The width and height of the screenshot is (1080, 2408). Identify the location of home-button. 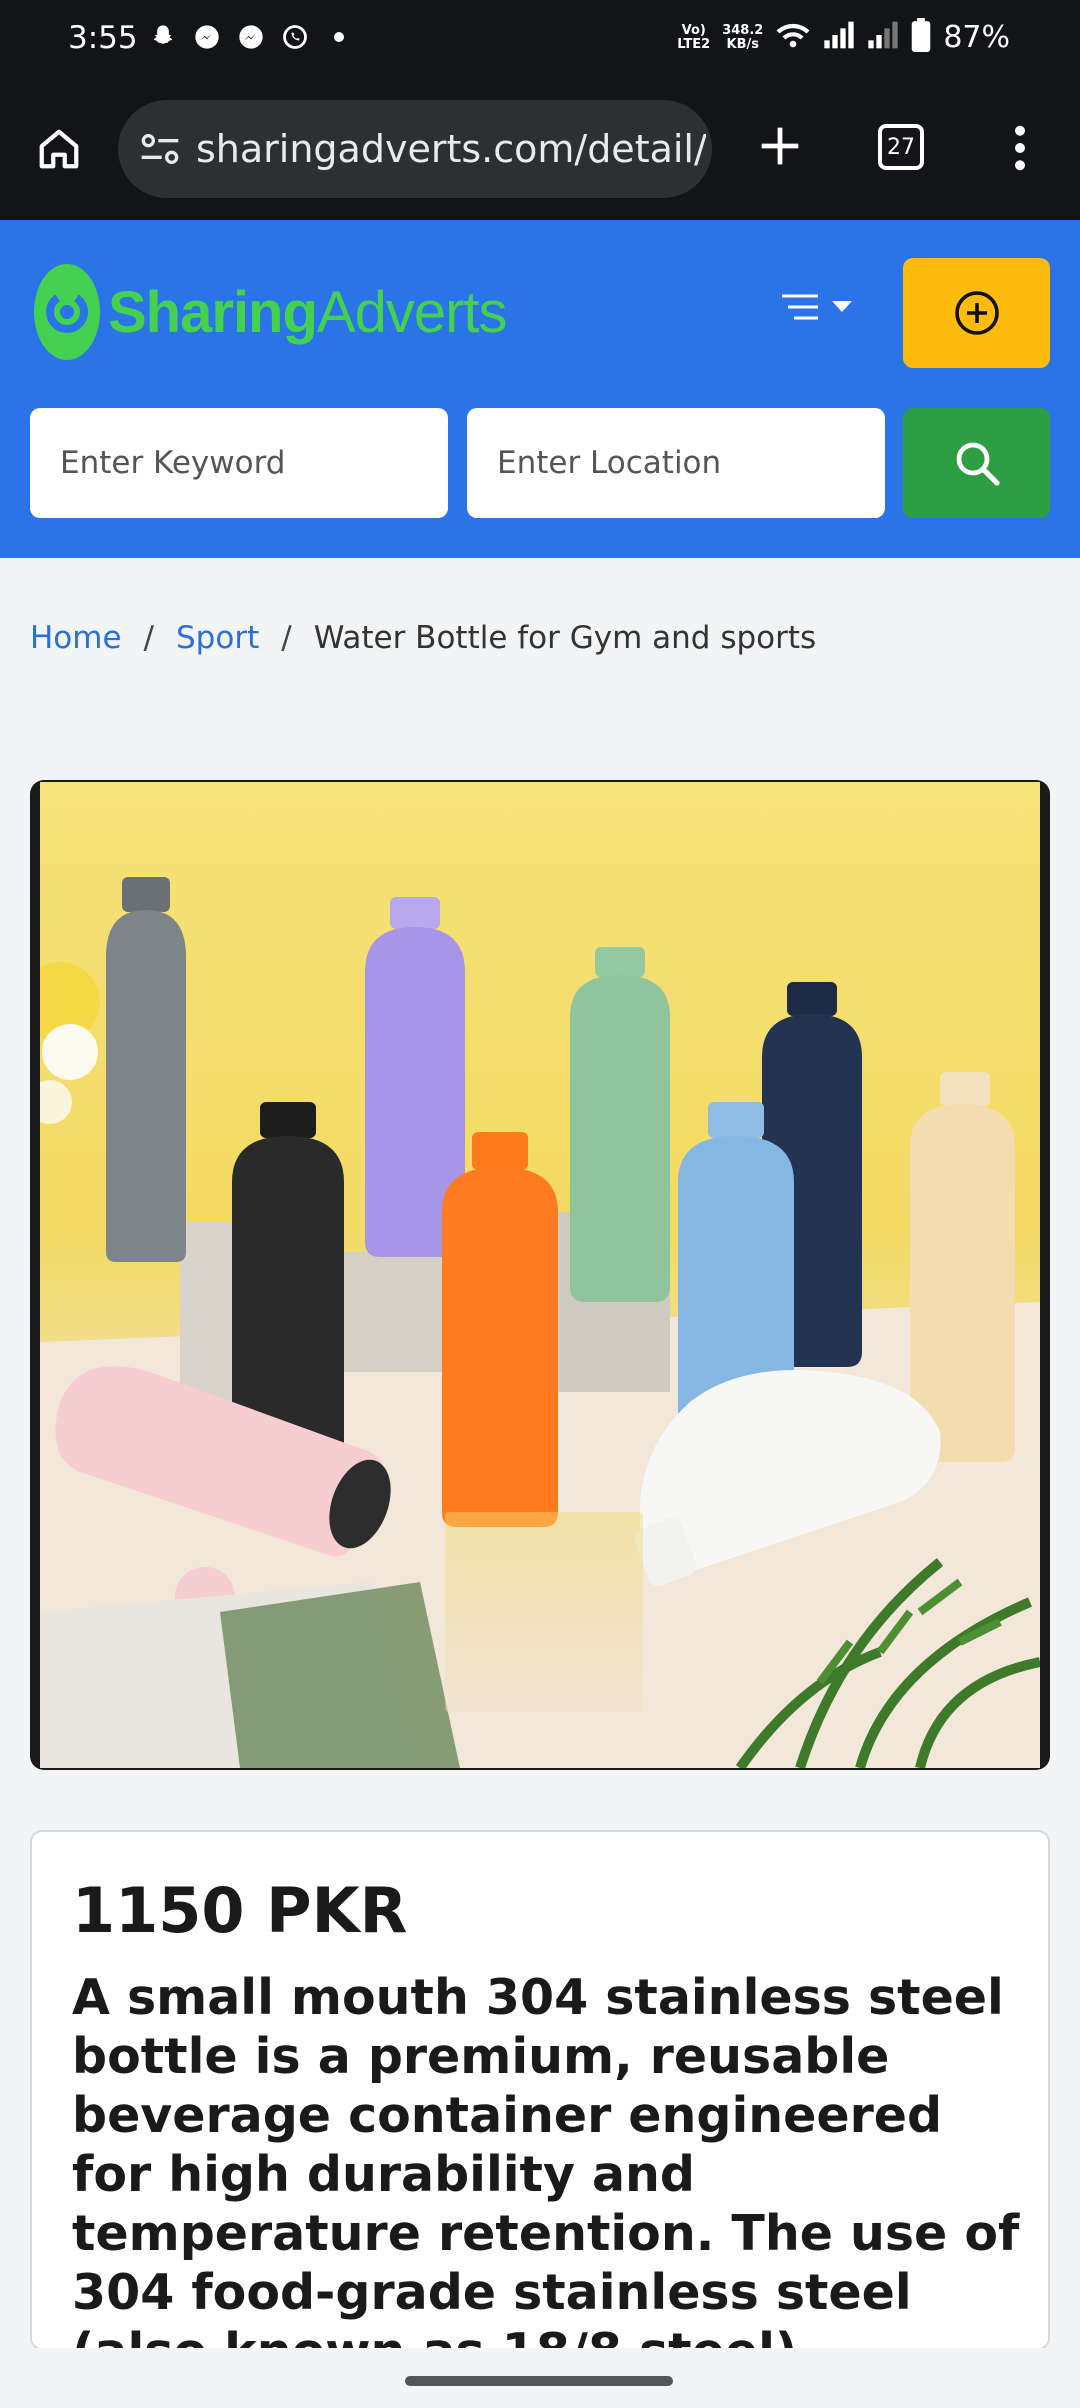
(59, 149).